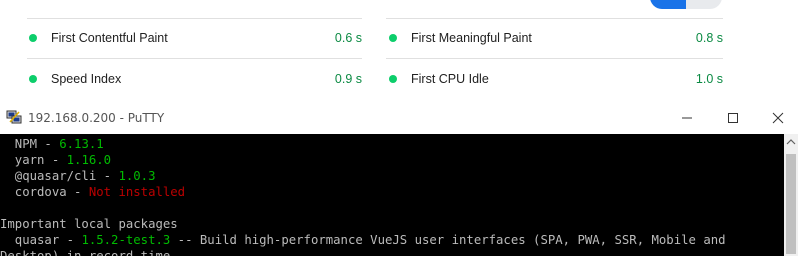 The image size is (798, 256). What do you see at coordinates (704, 4) in the screenshot?
I see `list-view-button` at bounding box center [704, 4].